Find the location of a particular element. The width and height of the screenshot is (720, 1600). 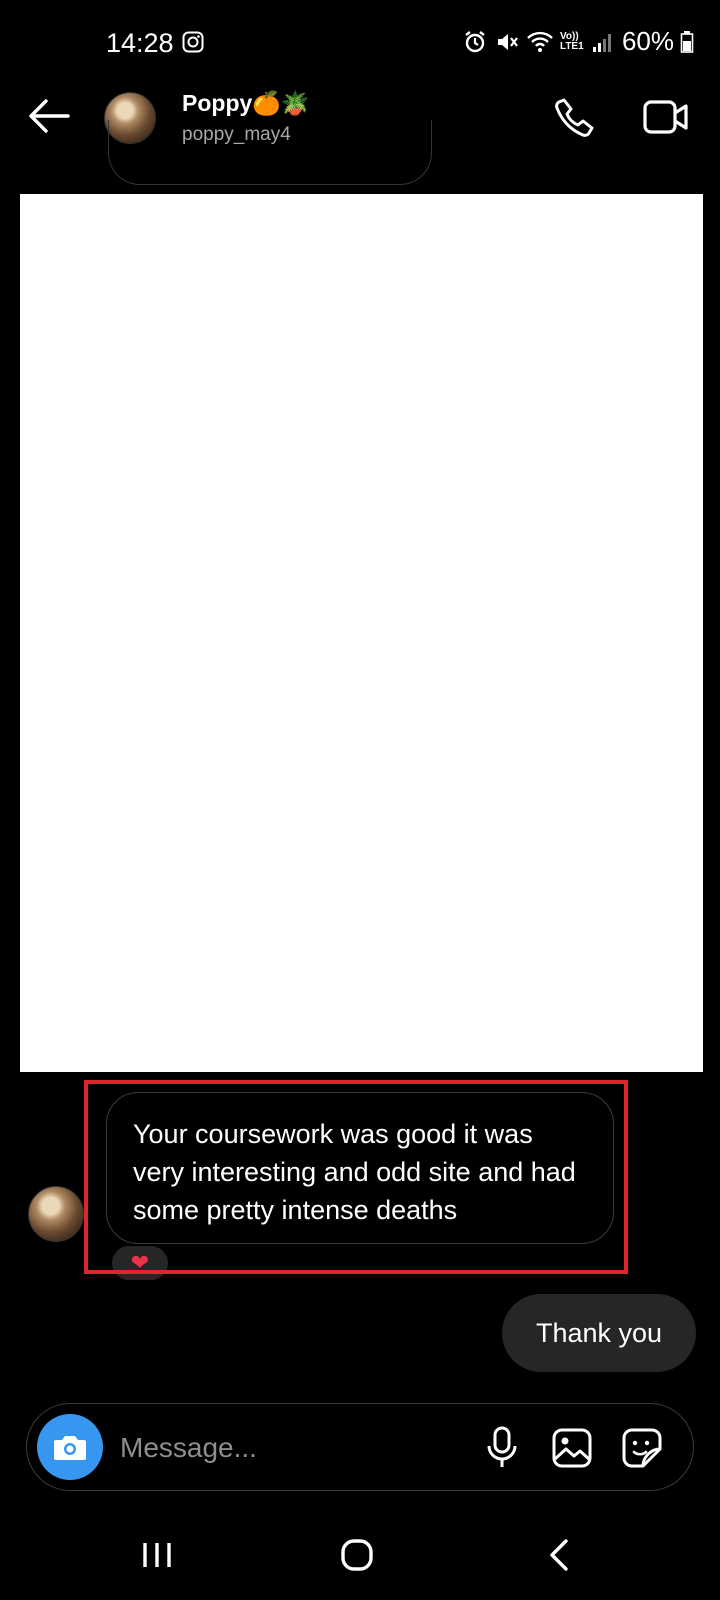

voice-call-button is located at coordinates (575, 117).